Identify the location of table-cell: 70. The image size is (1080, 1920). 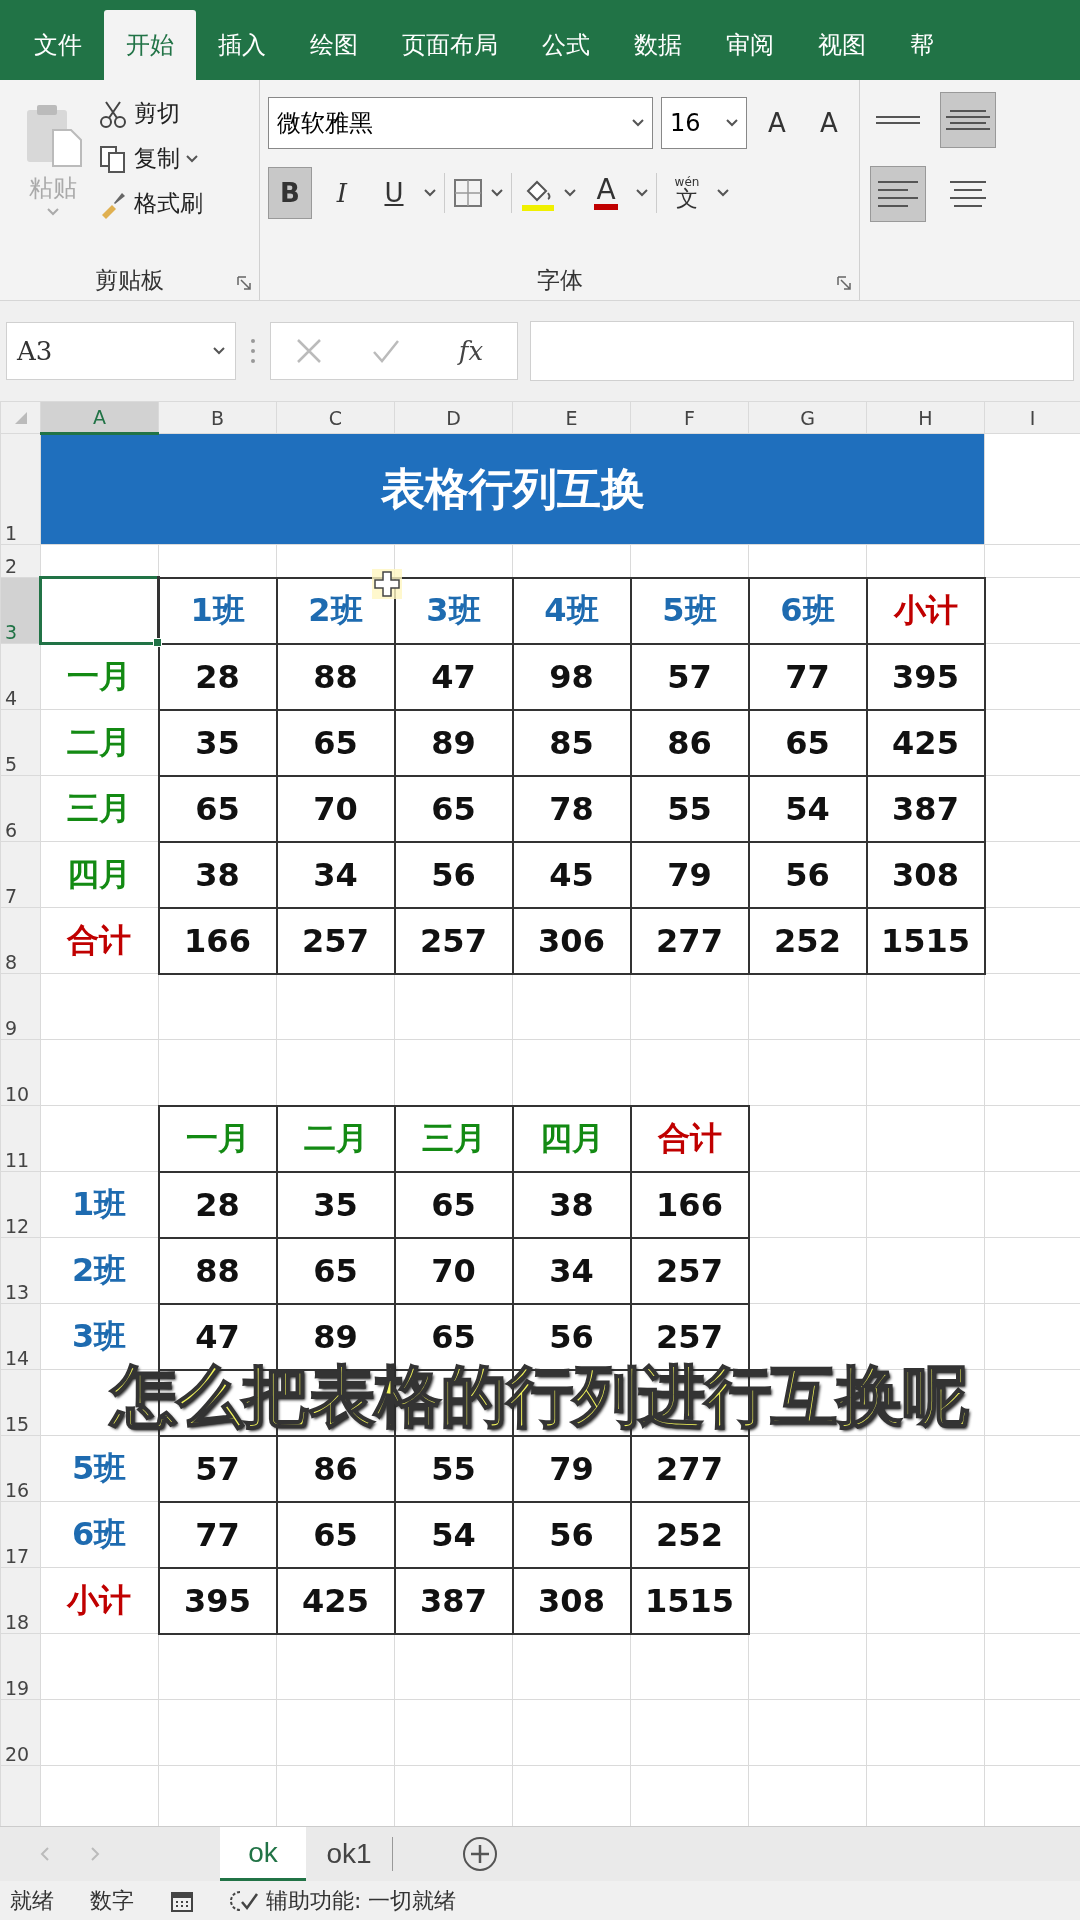
(335, 808).